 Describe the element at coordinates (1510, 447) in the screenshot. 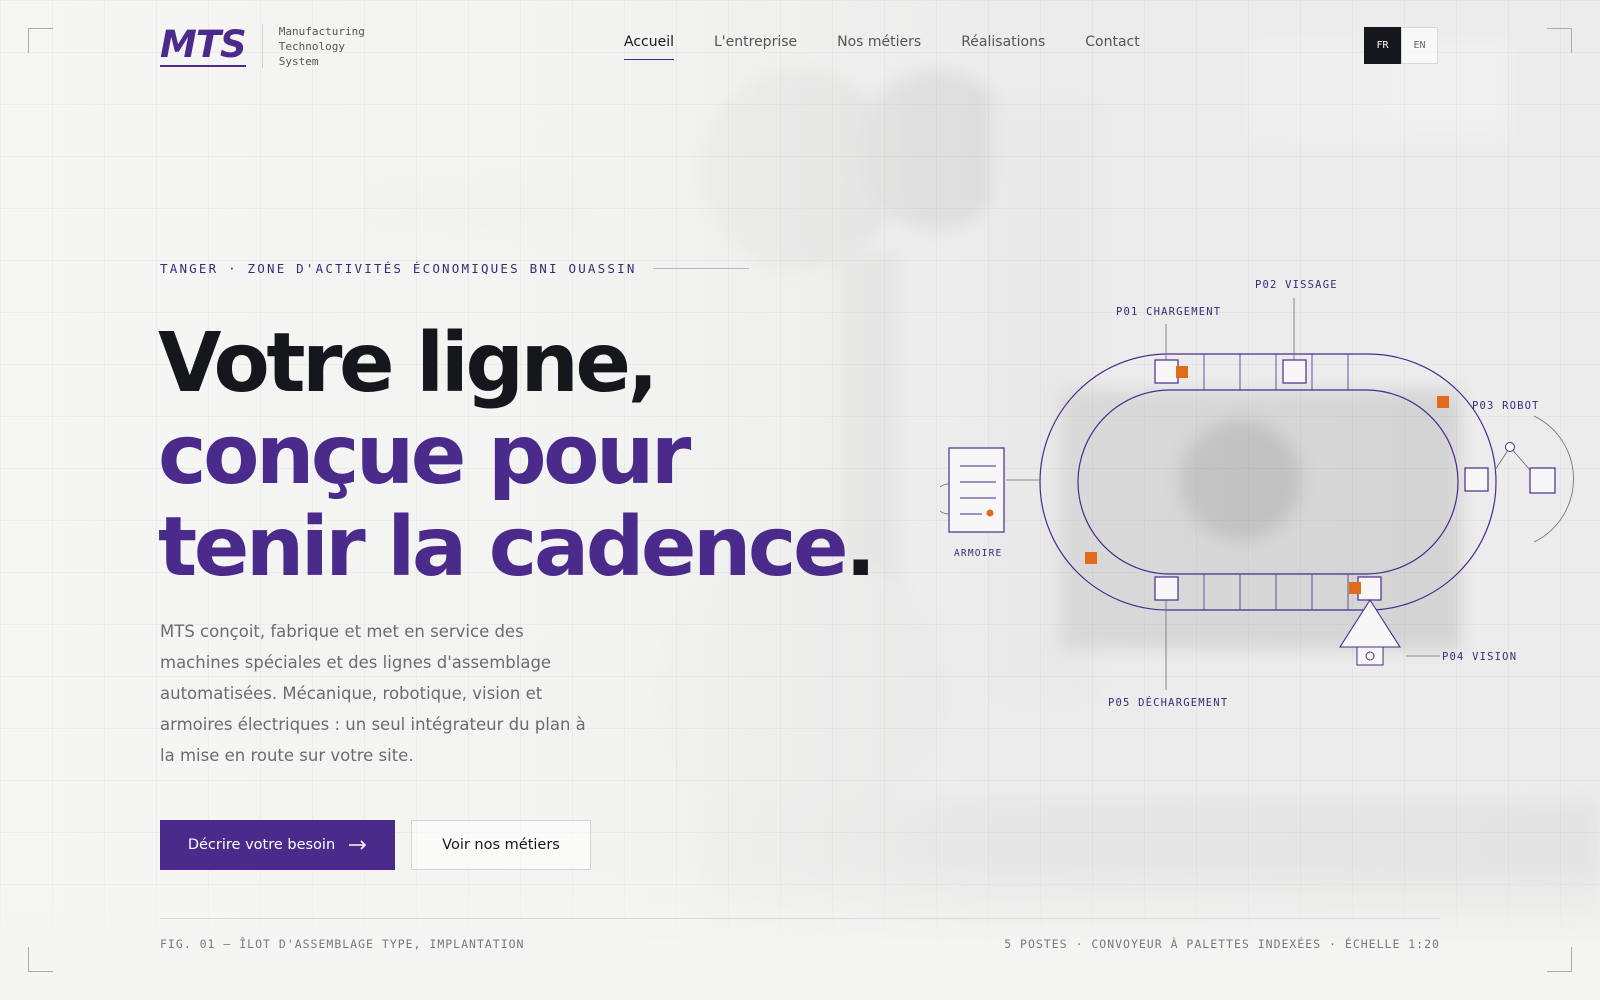

I see `robot-joint` at that location.